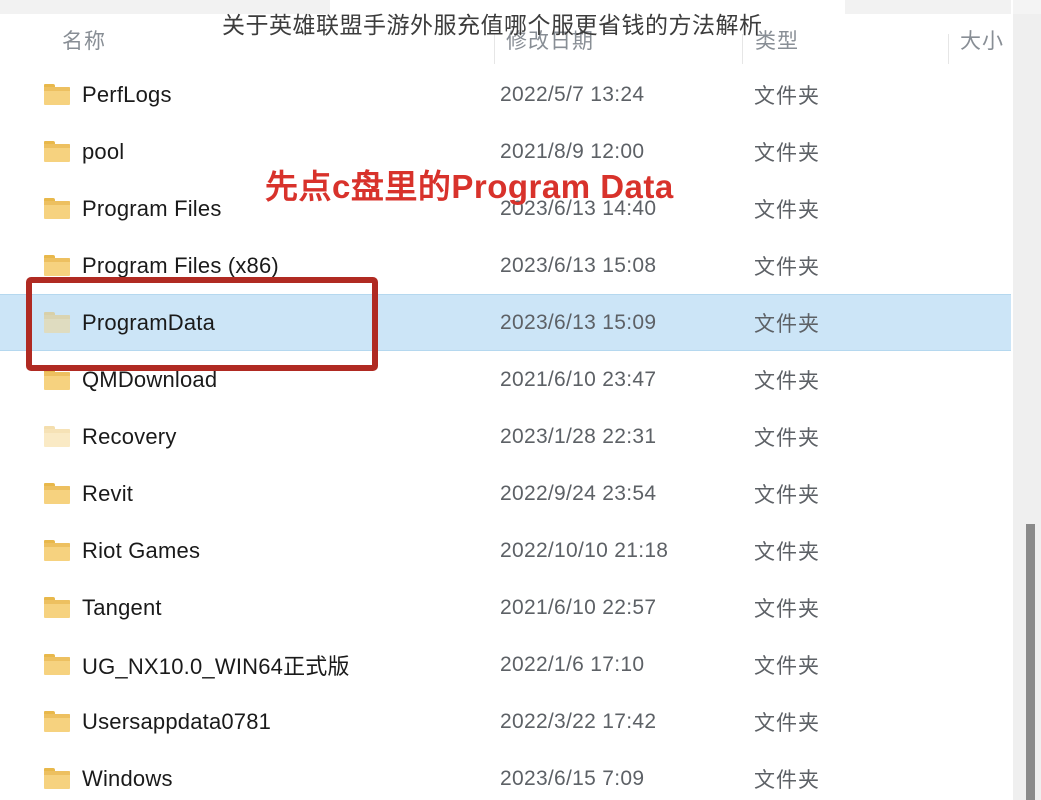 The image size is (1041, 800). I want to click on file-date-modified: 2022/1/6 17:10, so click(572, 664).